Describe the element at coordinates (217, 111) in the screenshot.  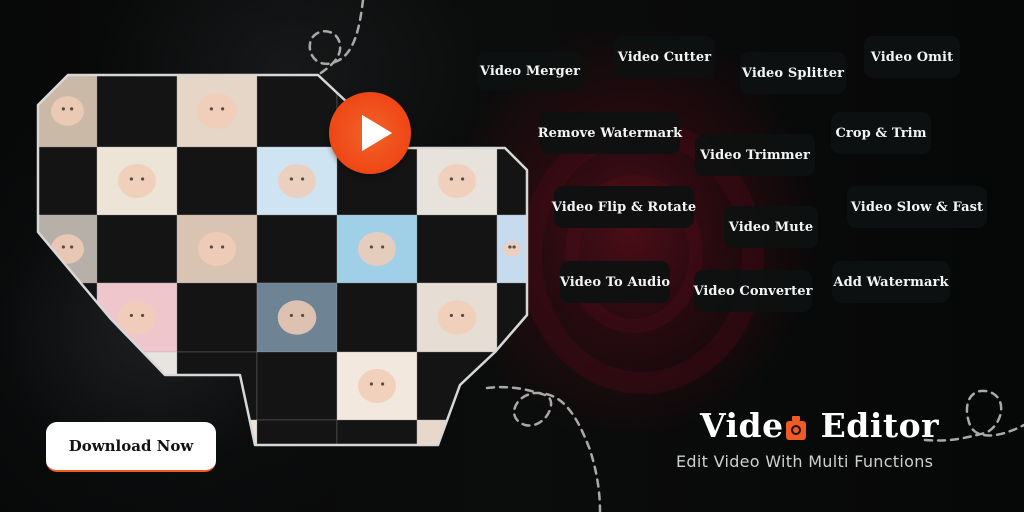
I see `photo-newborn-in-basket` at that location.